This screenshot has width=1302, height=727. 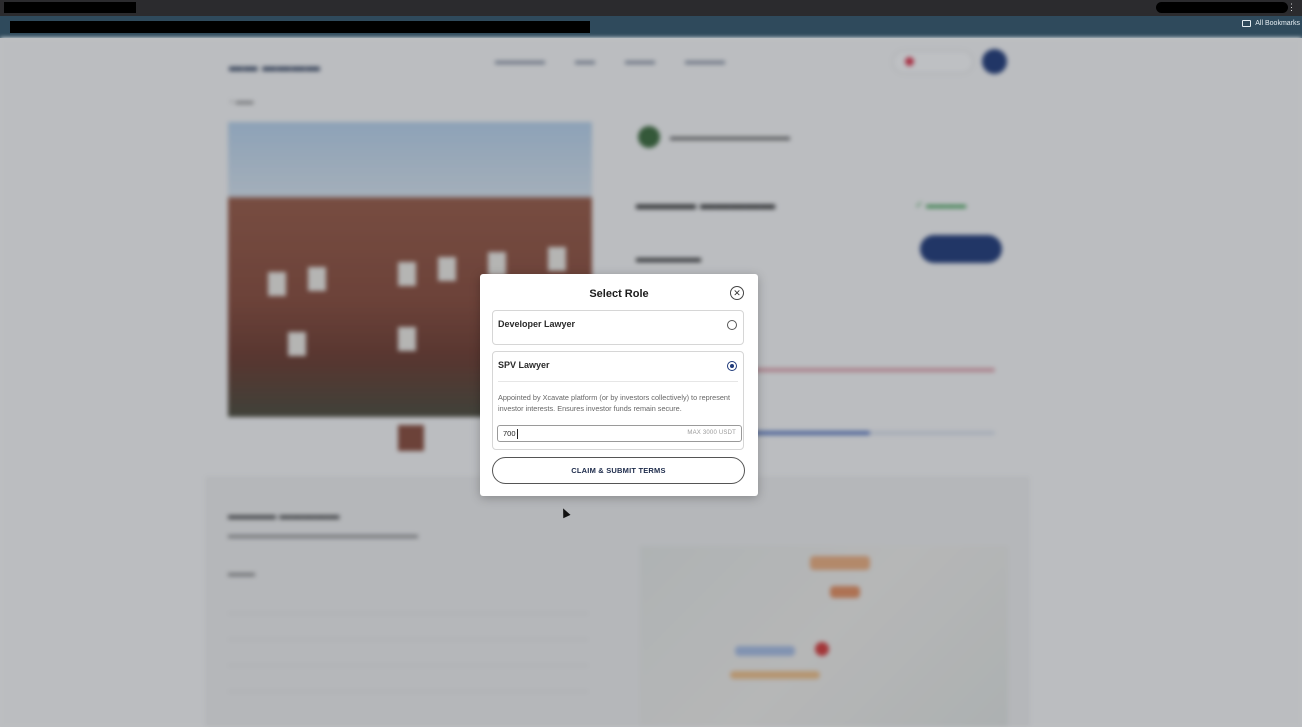 What do you see at coordinates (619, 433) in the screenshot?
I see `amount-input: 700 MAX 3000 USDT` at bounding box center [619, 433].